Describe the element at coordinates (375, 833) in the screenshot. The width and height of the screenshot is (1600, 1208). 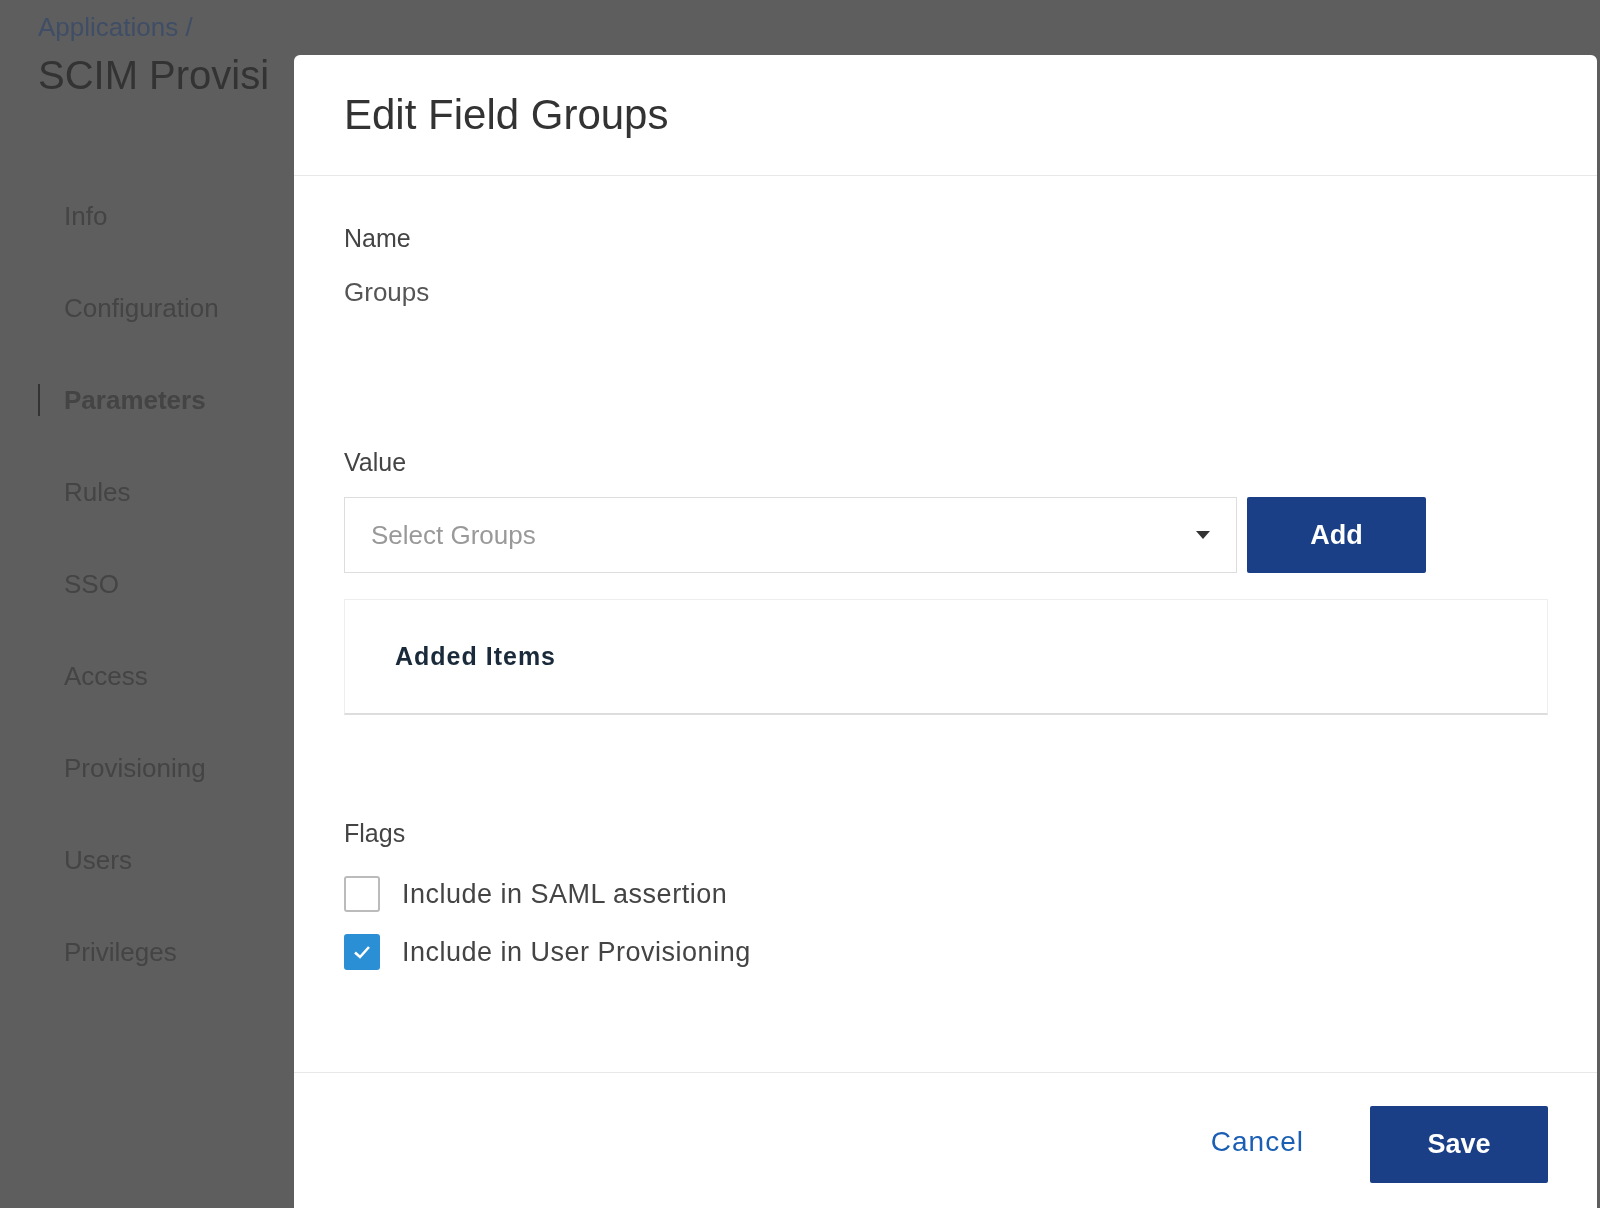
I see `field-label: Flags` at that location.